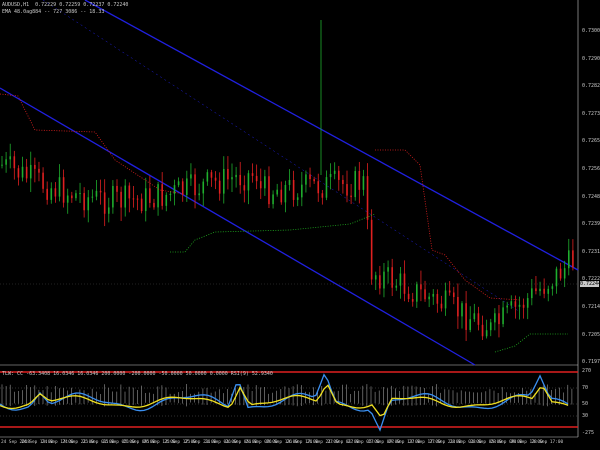 This screenshot has height=450, width=600. Describe the element at coordinates (591, 334) in the screenshot. I see `price-label: 0.72055` at that location.